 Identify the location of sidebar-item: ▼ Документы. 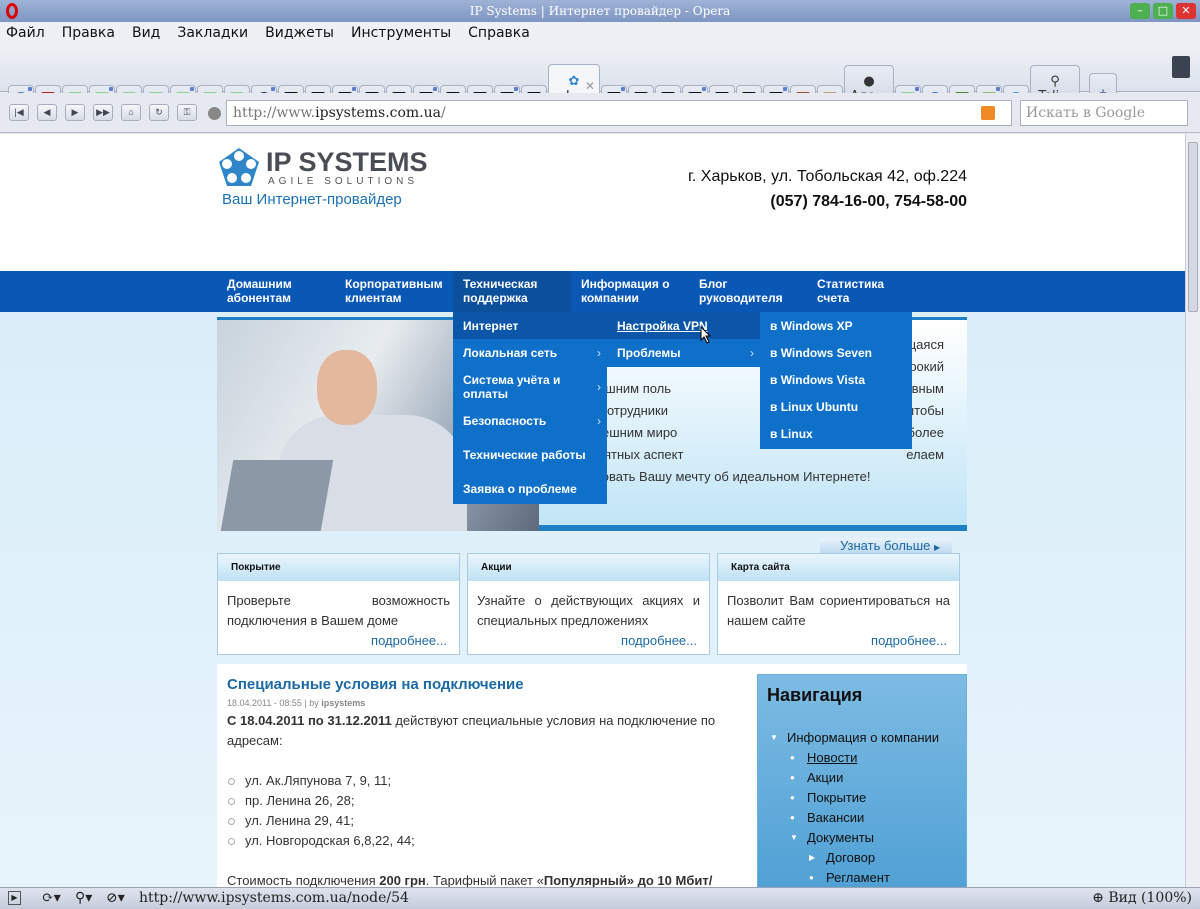
(862, 838).